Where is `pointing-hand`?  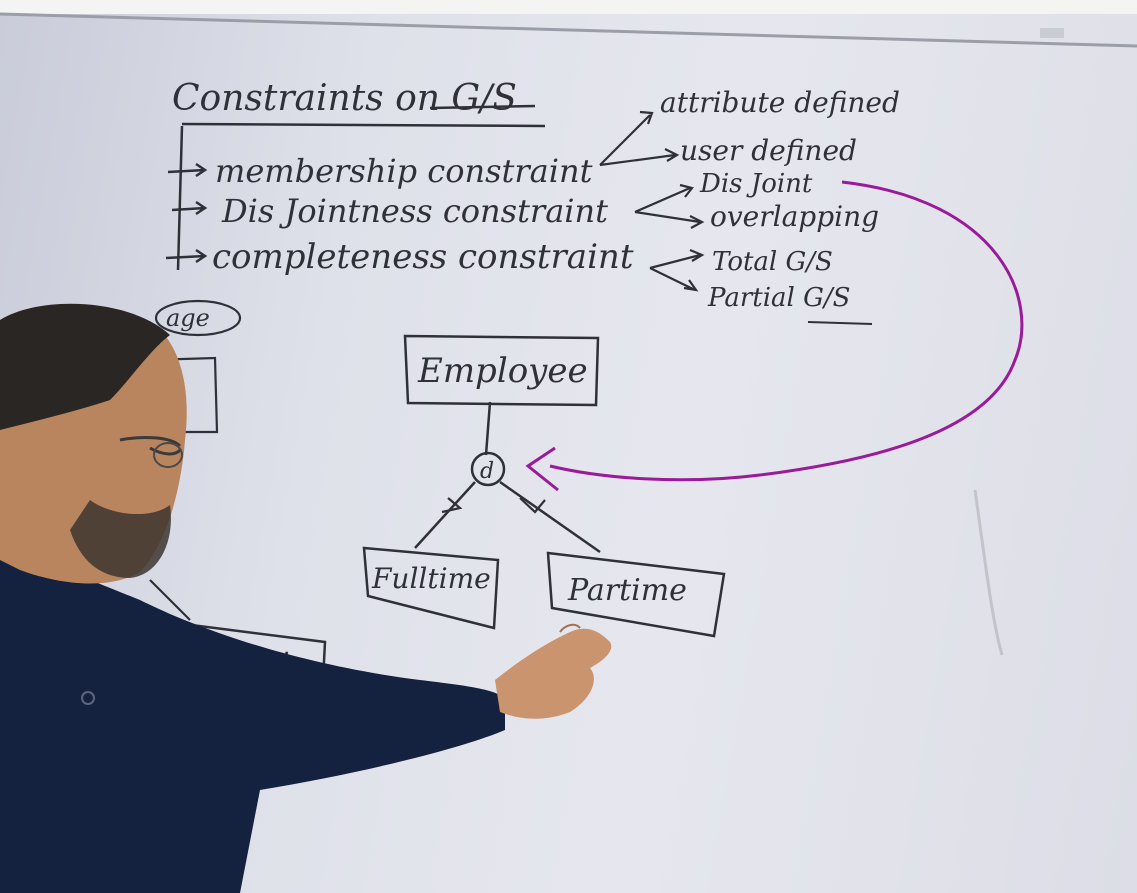
pointing-hand is located at coordinates (553, 673).